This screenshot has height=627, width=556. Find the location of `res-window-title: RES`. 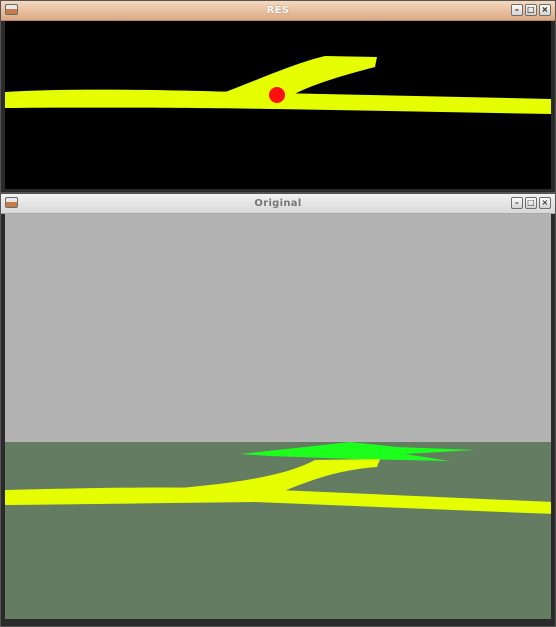

res-window-title: RES is located at coordinates (278, 10).